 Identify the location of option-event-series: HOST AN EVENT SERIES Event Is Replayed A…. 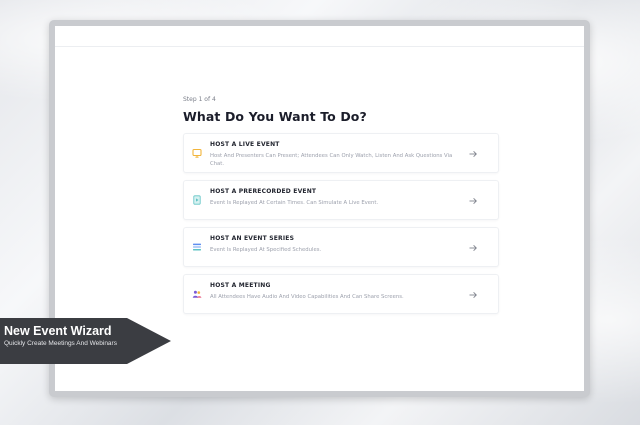
(341, 247).